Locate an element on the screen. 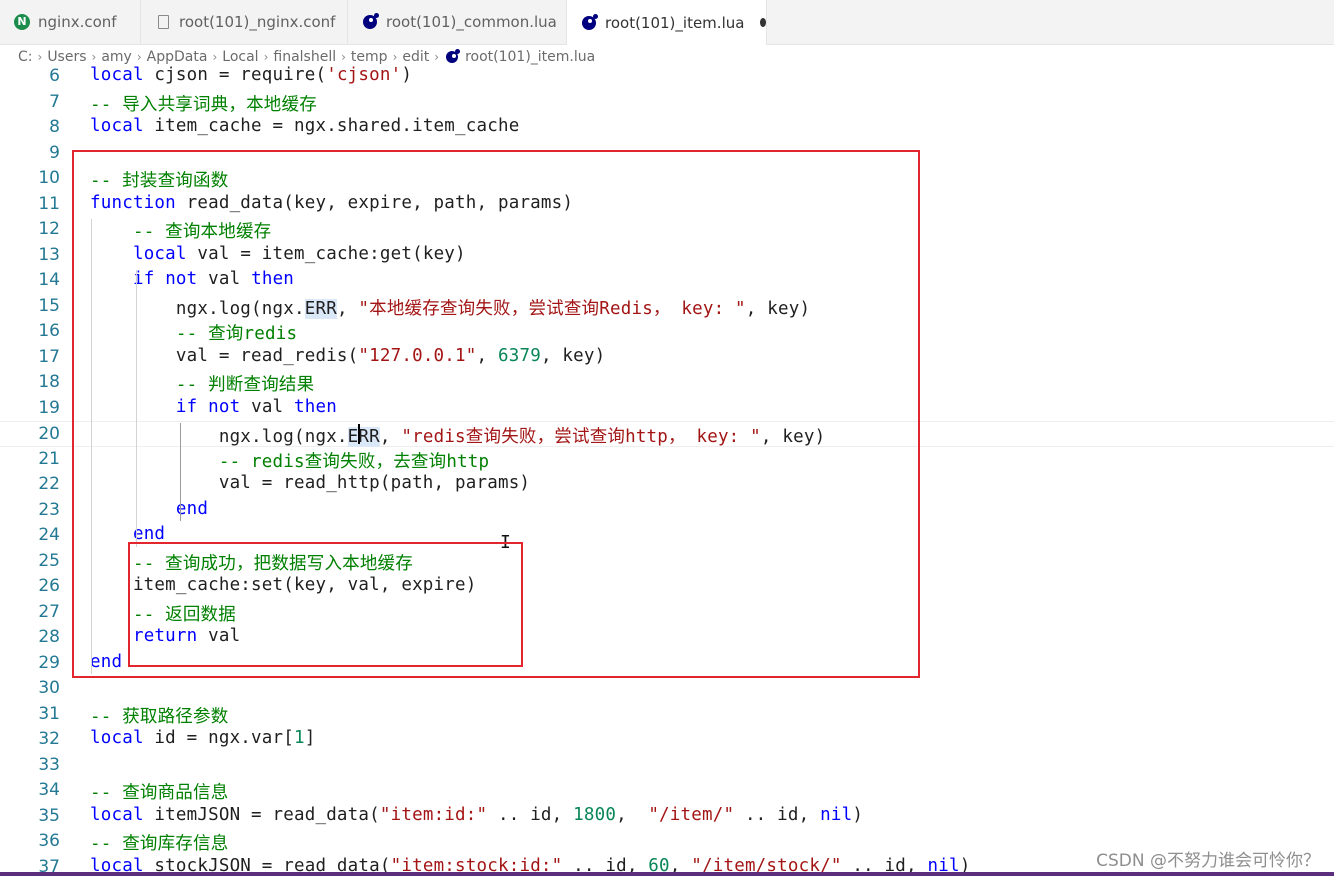 The height and width of the screenshot is (880, 1334). code-text: return val is located at coordinates (165, 636).